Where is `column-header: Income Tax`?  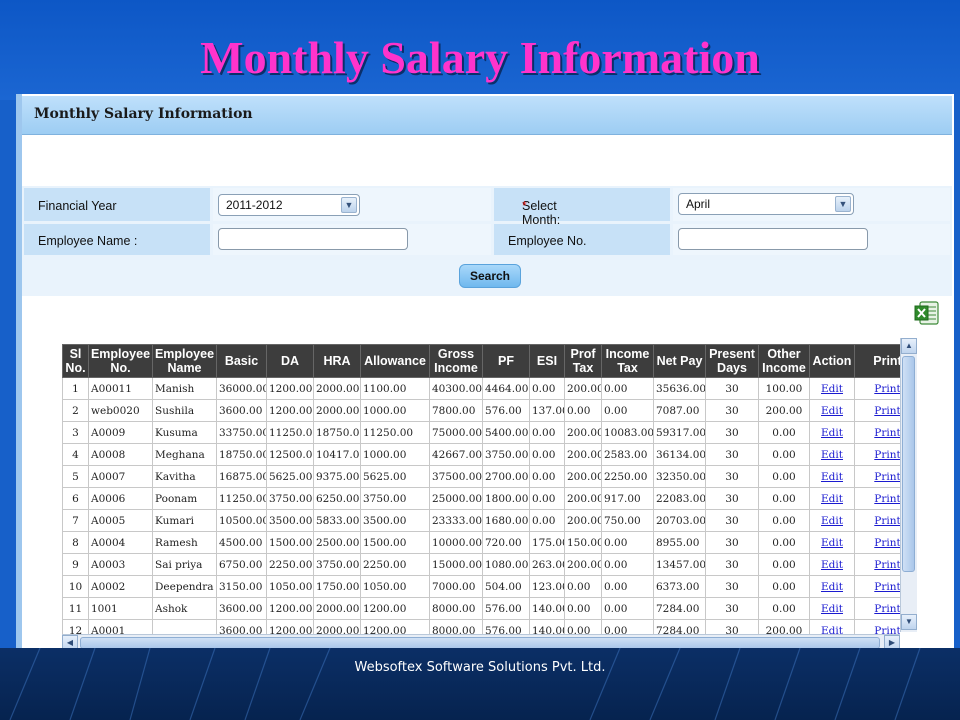 column-header: Income Tax is located at coordinates (627, 361).